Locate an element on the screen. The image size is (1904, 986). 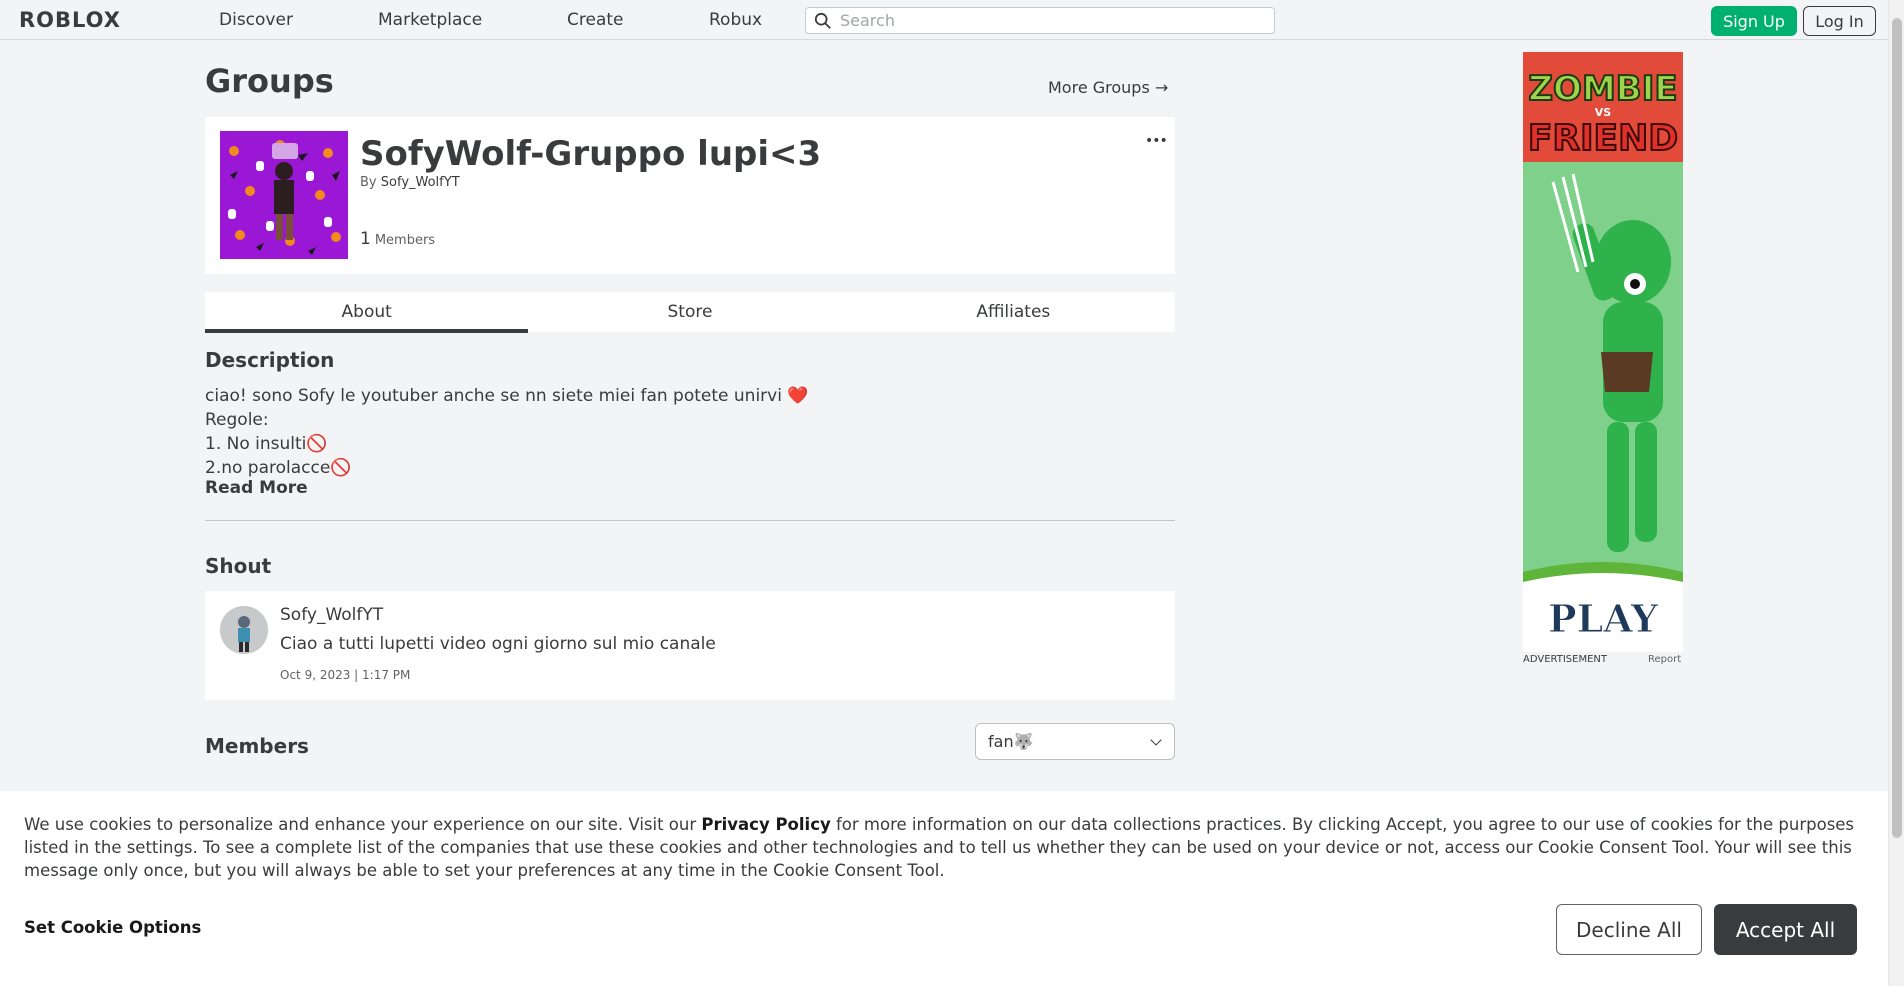
section-divider is located at coordinates (690, 520).